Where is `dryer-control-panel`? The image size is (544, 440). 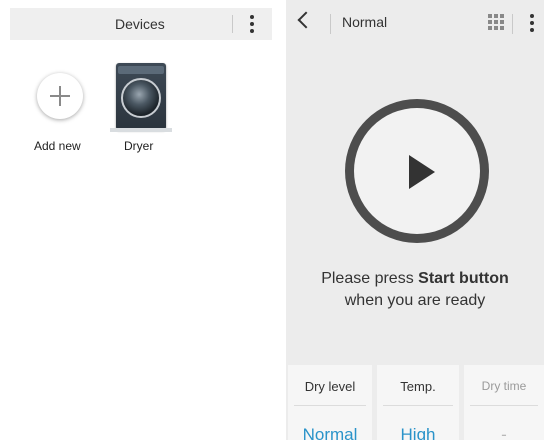
dryer-control-panel is located at coordinates (141, 70).